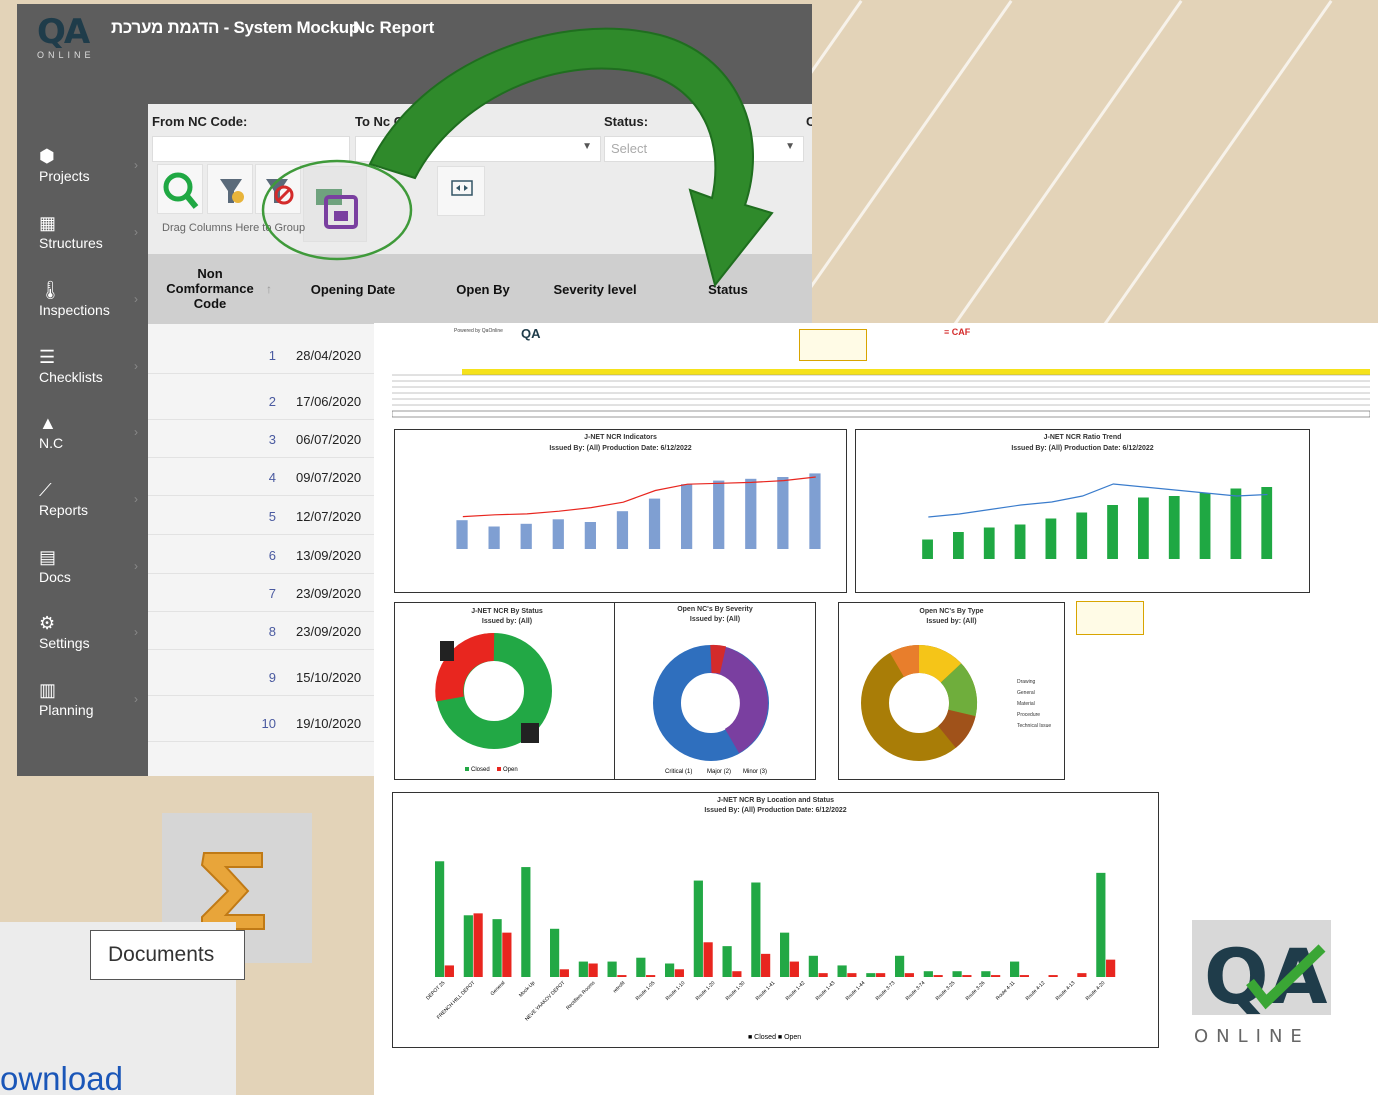 The height and width of the screenshot is (1095, 1378). What do you see at coordinates (826, 991) in the screenshot?
I see `location-label: Route 1-43` at bounding box center [826, 991].